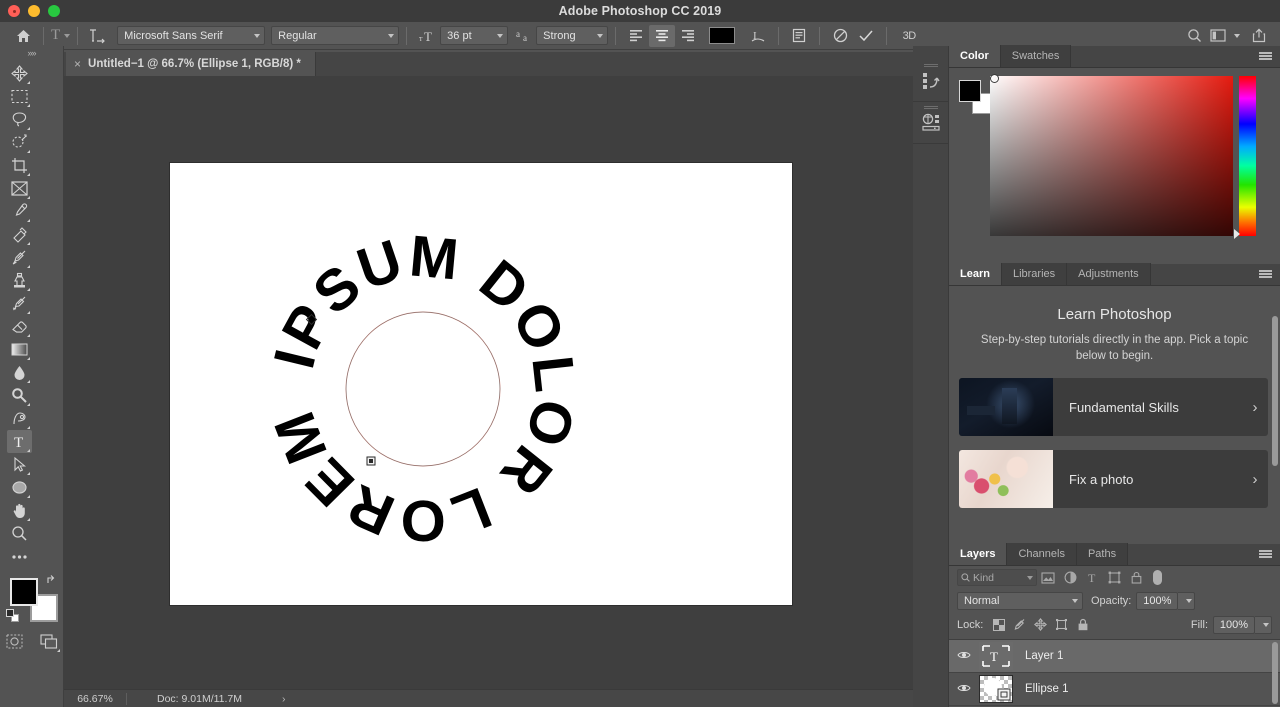 The width and height of the screenshot is (1280, 707). I want to click on history-panel-icon, so click(930, 81).